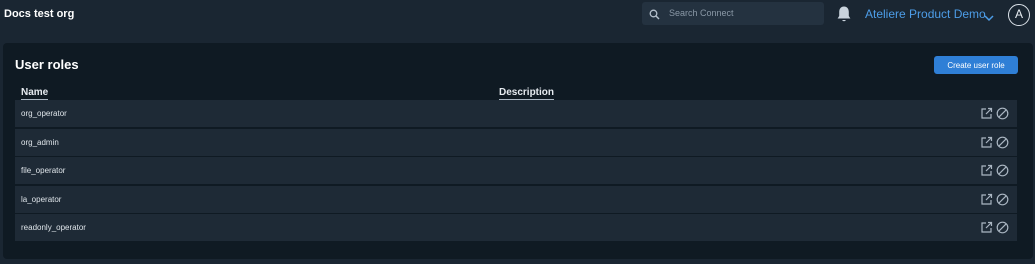  Describe the element at coordinates (516, 142) in the screenshot. I see `table-row: org_admin` at that location.